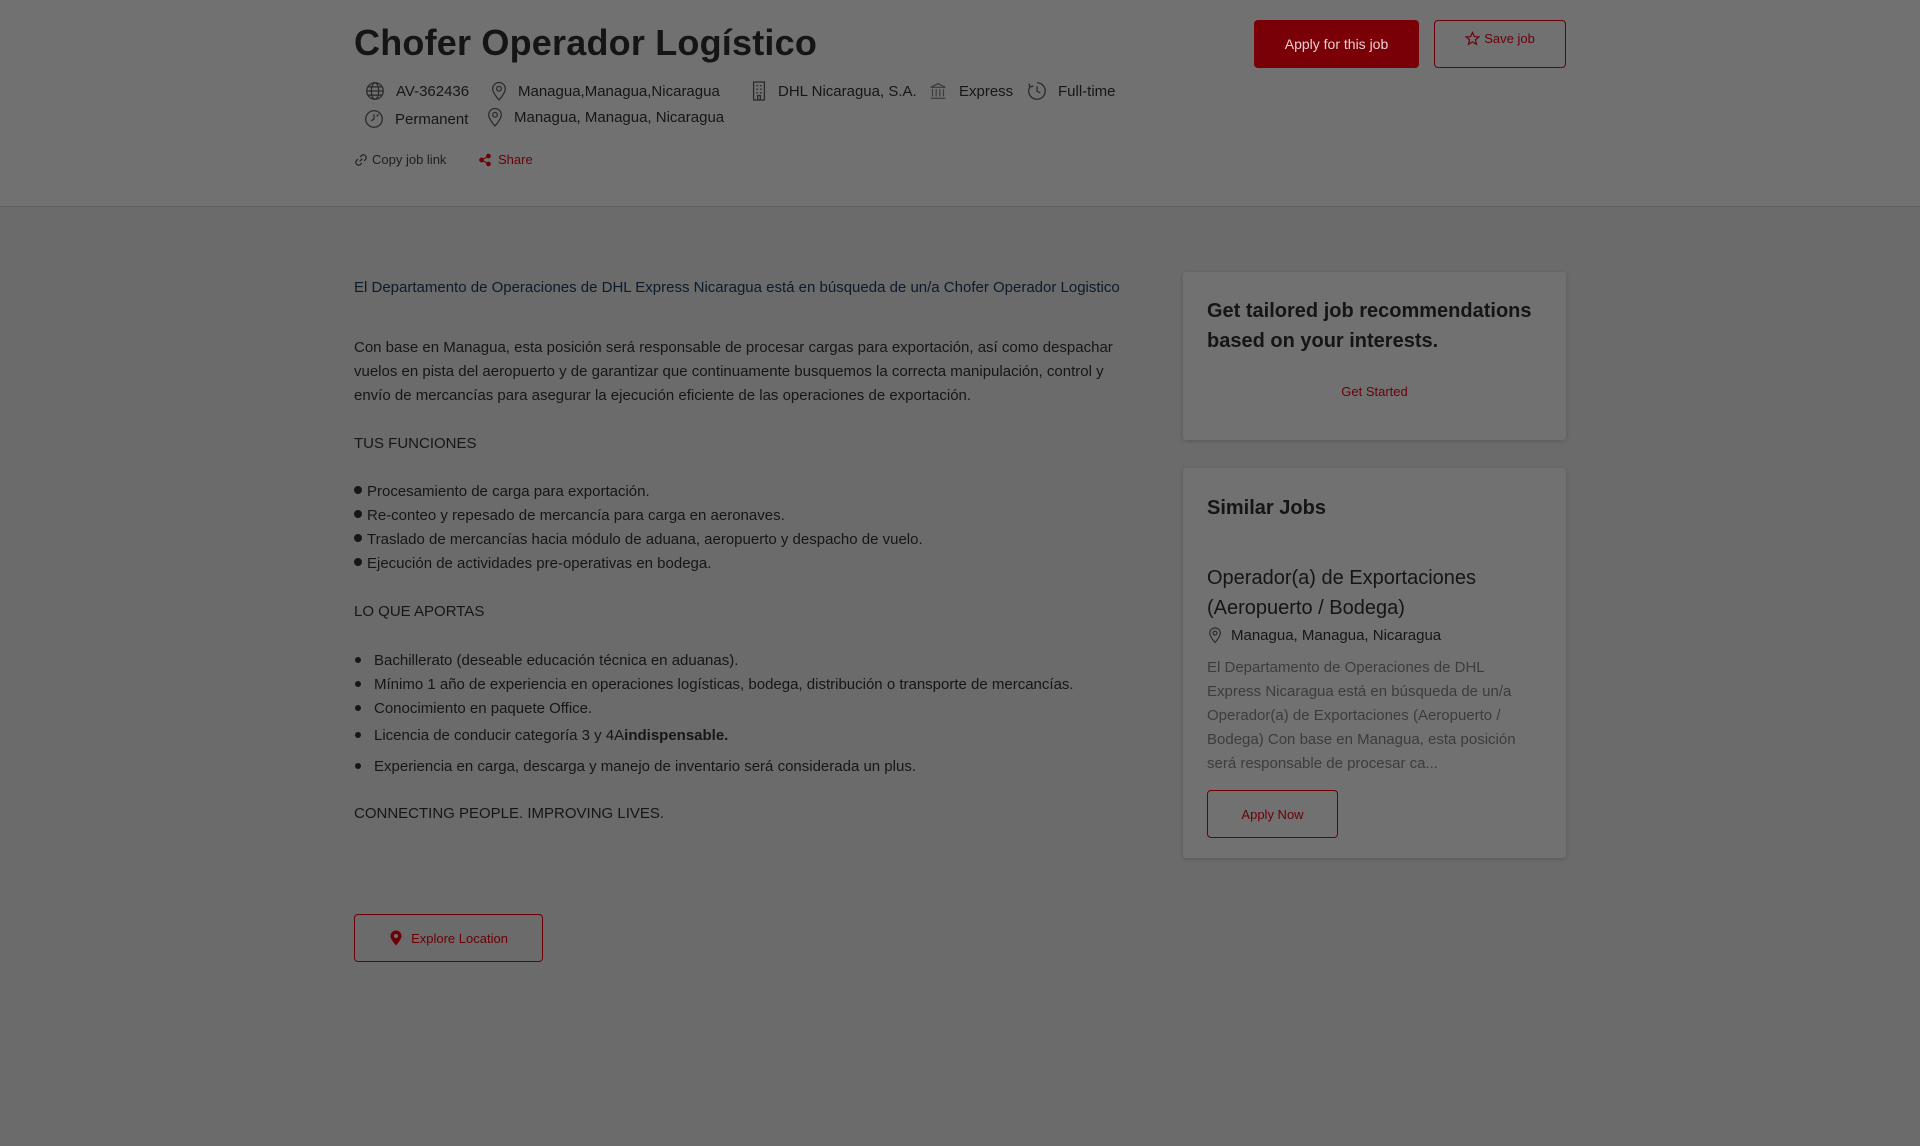 The width and height of the screenshot is (1920, 1146). Describe the element at coordinates (375, 91) in the screenshot. I see `globe-icon` at that location.